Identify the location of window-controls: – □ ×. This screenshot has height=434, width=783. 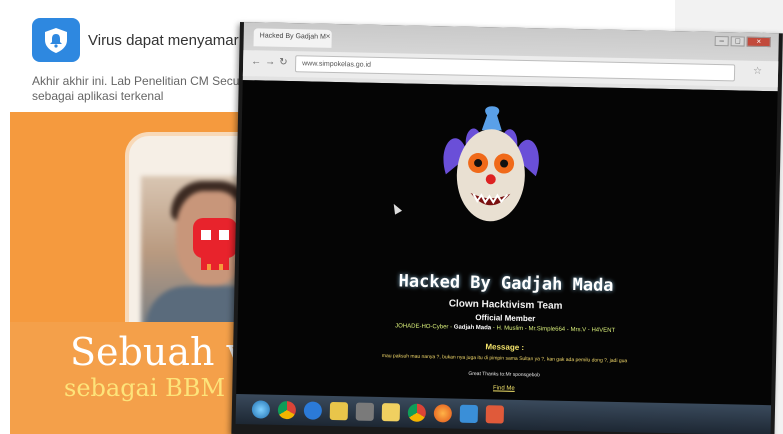
(742, 41).